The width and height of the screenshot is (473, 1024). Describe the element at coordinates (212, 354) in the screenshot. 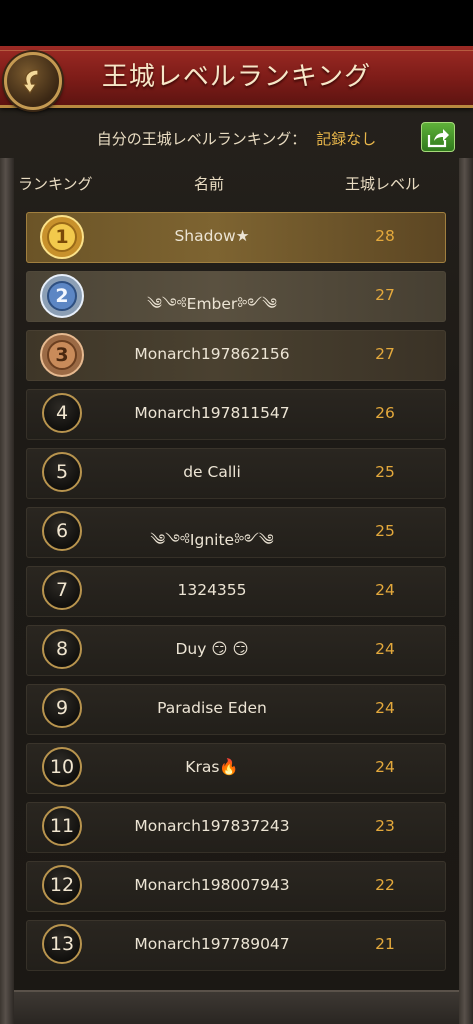

I see `player-name: Monarch197862156` at that location.